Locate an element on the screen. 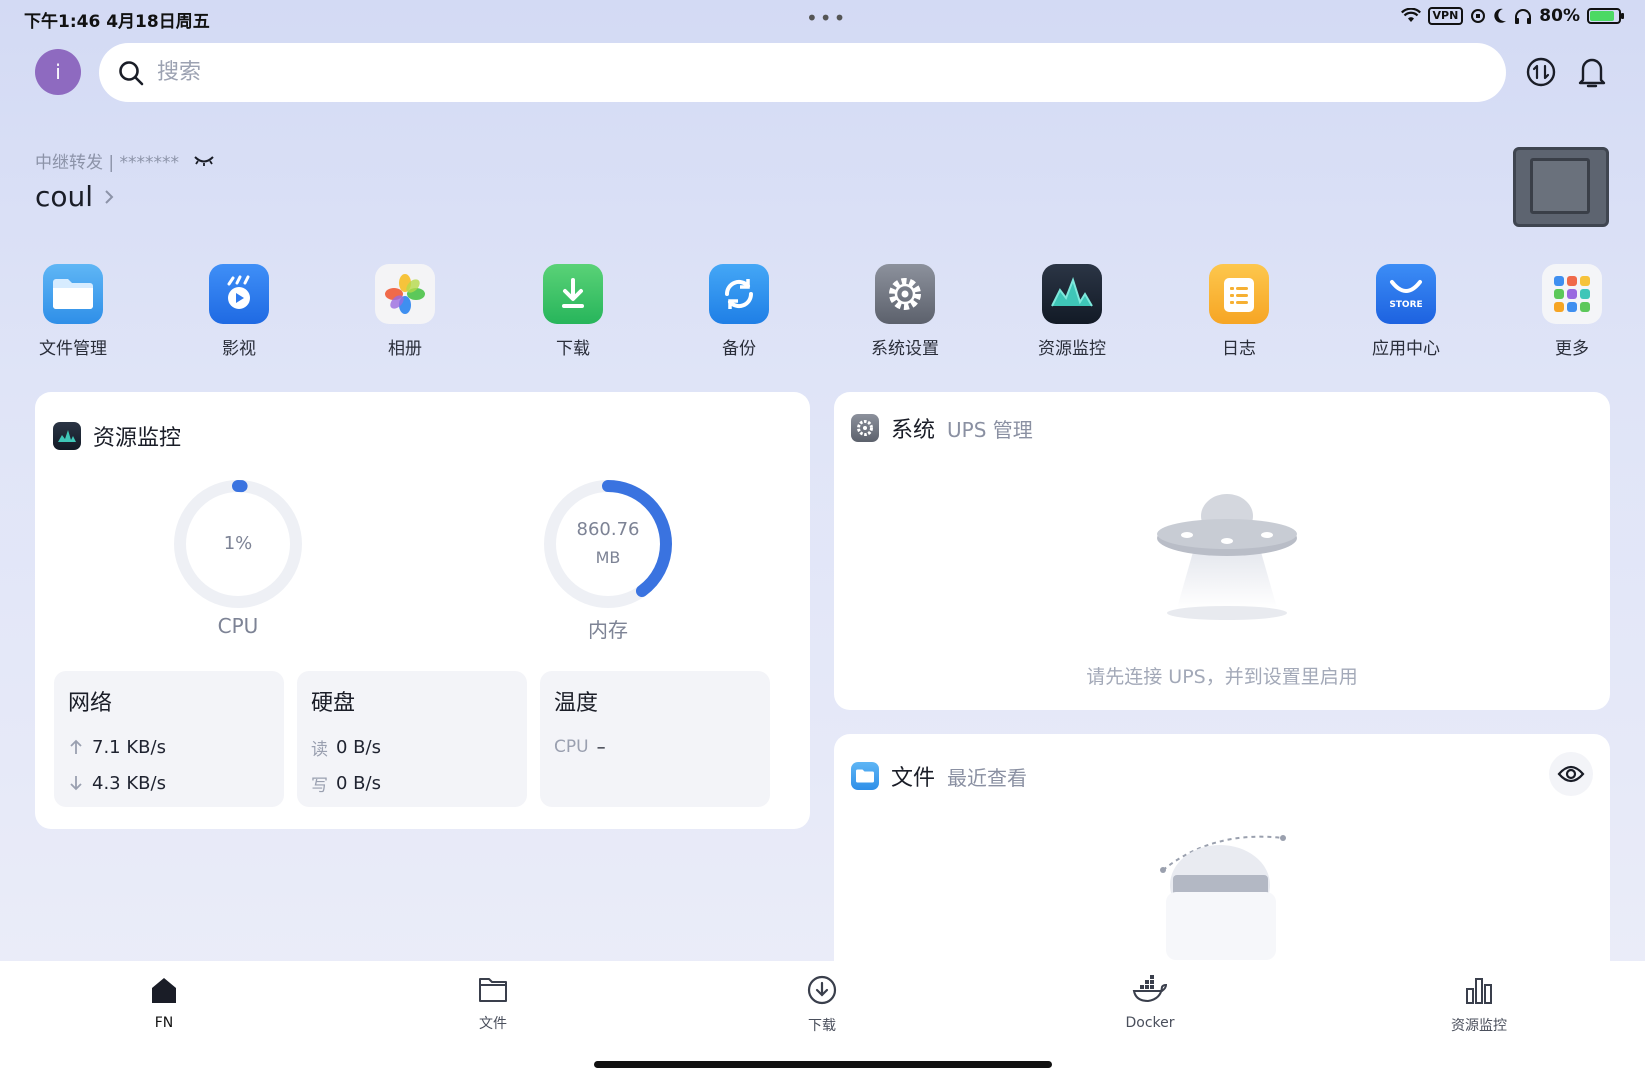 The image size is (1645, 1080). transfer-button is located at coordinates (1541, 72).